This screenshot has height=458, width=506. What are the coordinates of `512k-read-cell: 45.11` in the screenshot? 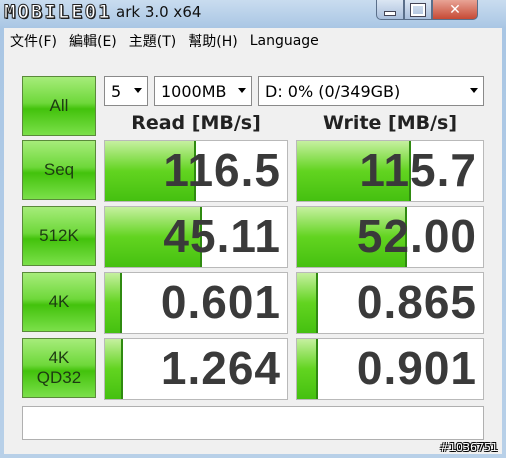 It's located at (196, 237).